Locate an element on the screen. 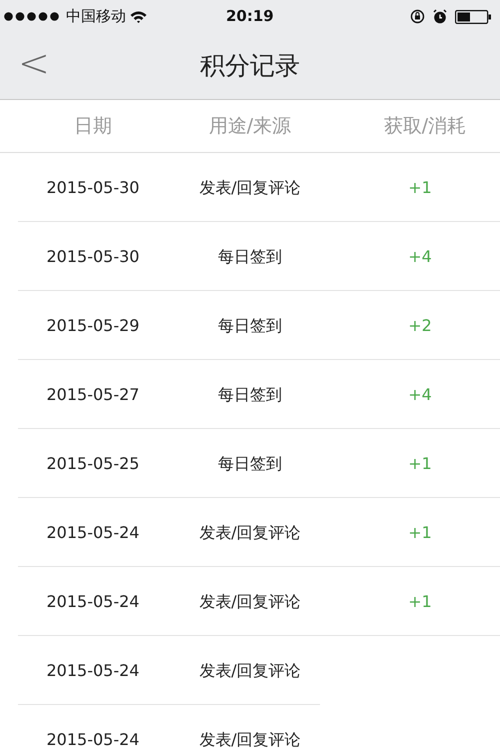 Image resolution: width=500 pixels, height=750 pixels. column-header: 获取/消耗 is located at coordinates (425, 126).